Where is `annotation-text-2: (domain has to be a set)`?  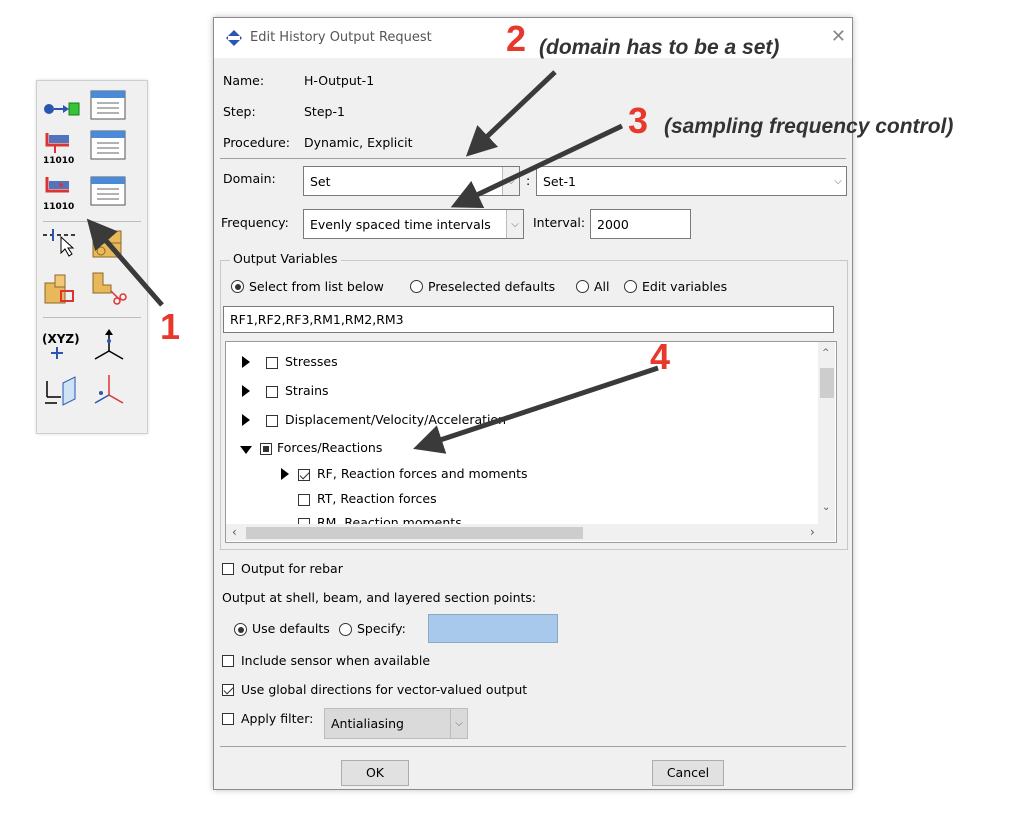
annotation-text-2: (domain has to be a set) is located at coordinates (659, 47).